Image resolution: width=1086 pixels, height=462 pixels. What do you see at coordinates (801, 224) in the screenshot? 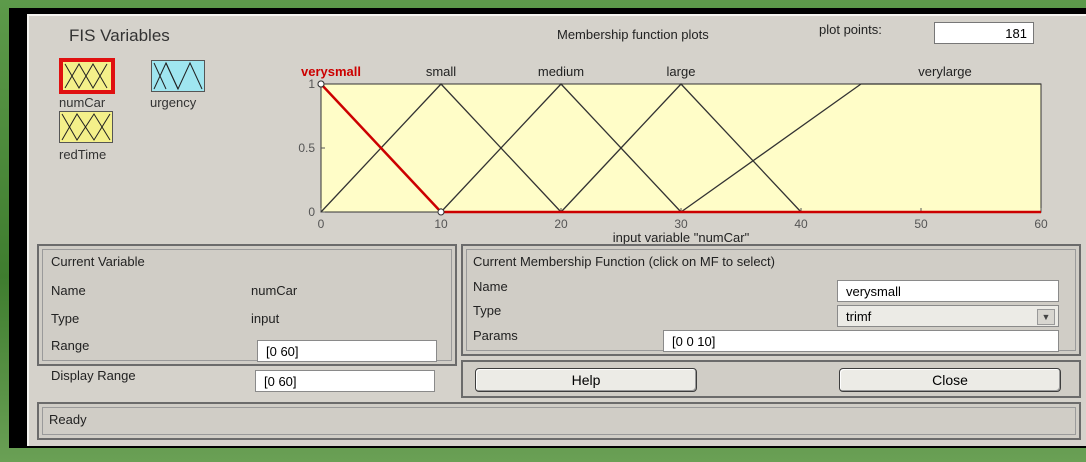
I see `x-tick-label: 40` at bounding box center [801, 224].